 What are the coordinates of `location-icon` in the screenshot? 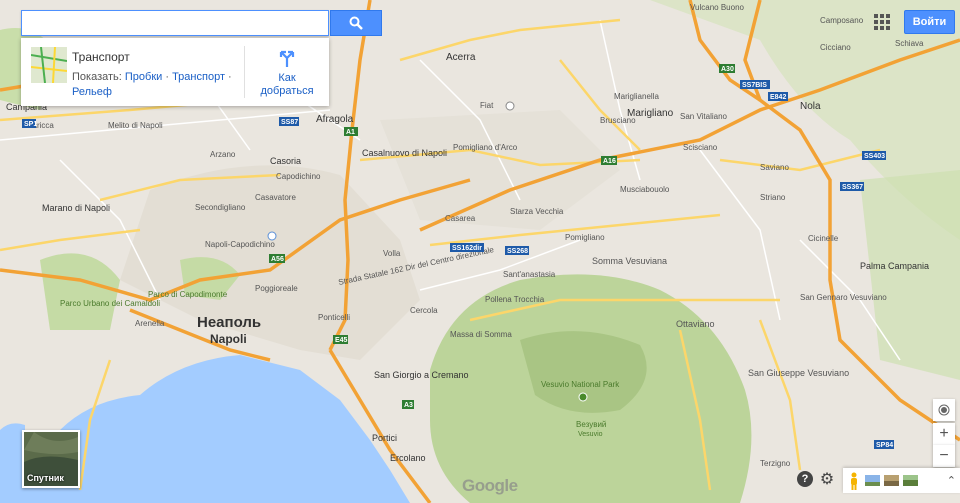 It's located at (944, 410).